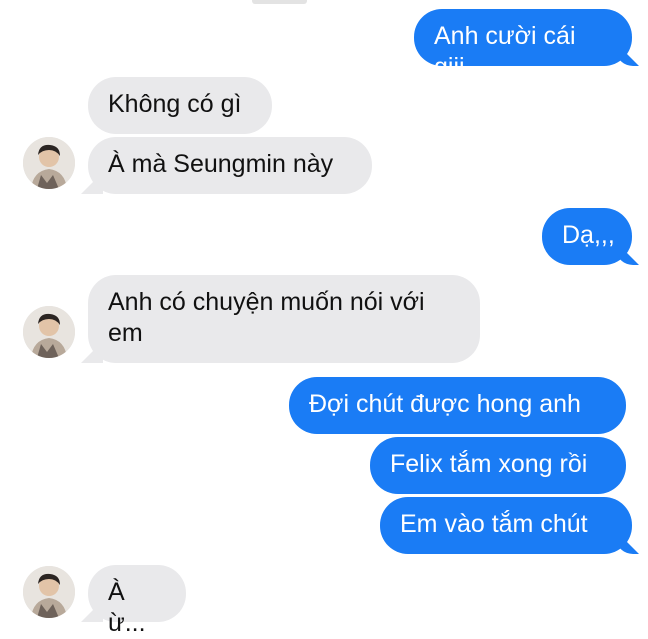 The height and width of the screenshot is (639, 648). I want to click on outgoing-message-bubble: Dạ,,,, so click(587, 236).